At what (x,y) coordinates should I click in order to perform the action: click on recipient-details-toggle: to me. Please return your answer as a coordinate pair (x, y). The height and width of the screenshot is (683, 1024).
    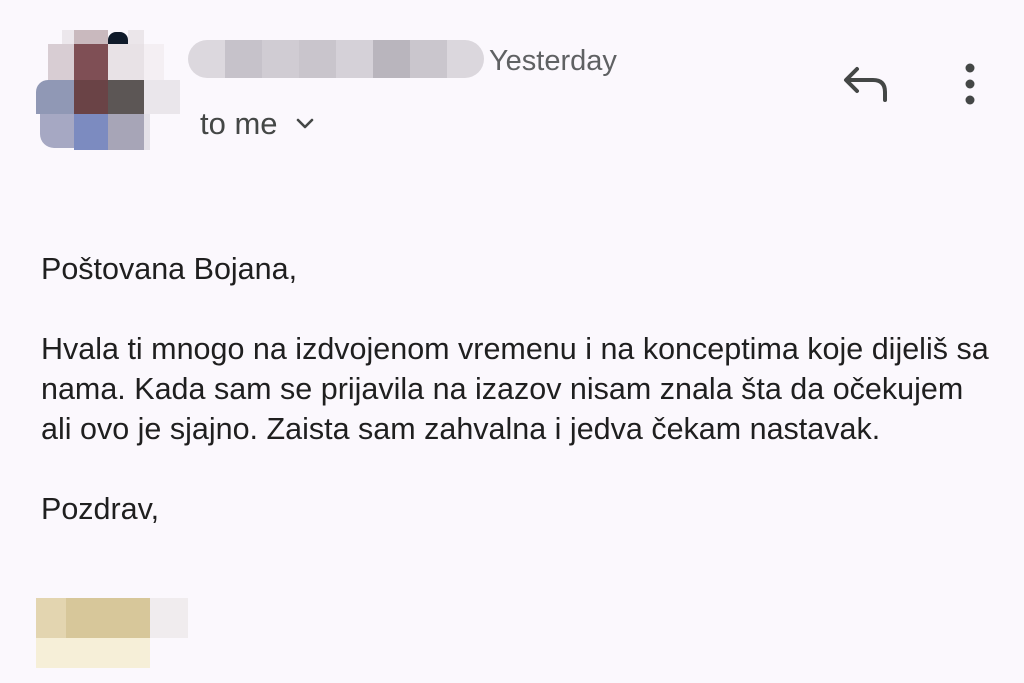
    Looking at the image, I should click on (258, 124).